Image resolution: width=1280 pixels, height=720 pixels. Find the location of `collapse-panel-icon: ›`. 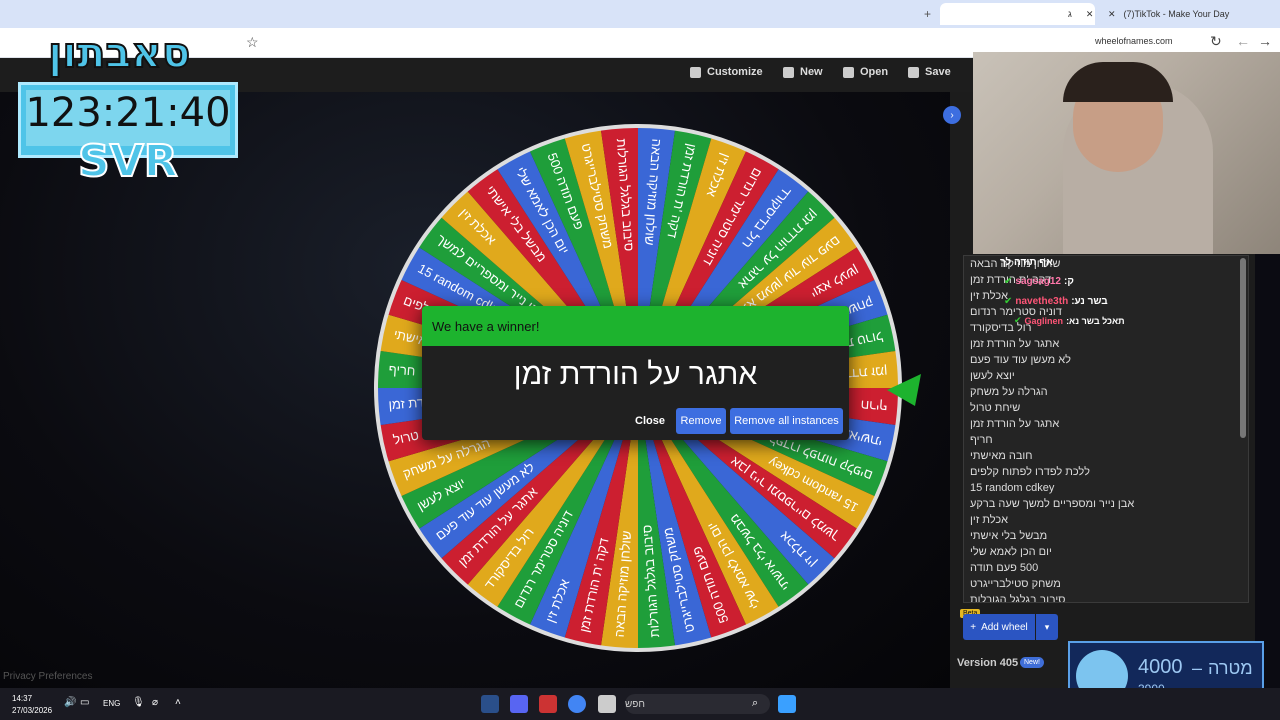

collapse-panel-icon: › is located at coordinates (952, 115).